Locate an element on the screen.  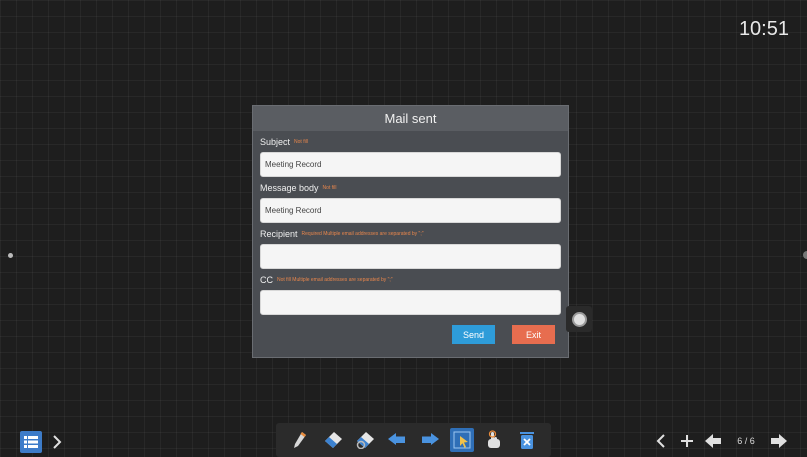
bottom-left-controls is located at coordinates (44, 442).